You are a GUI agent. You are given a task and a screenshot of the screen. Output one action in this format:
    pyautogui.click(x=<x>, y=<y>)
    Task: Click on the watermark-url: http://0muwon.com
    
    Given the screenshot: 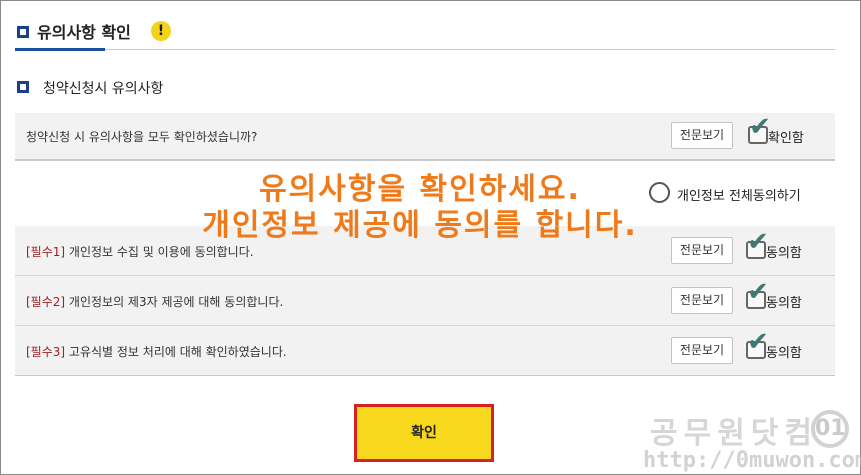 What is the action you would take?
    pyautogui.click(x=752, y=460)
    